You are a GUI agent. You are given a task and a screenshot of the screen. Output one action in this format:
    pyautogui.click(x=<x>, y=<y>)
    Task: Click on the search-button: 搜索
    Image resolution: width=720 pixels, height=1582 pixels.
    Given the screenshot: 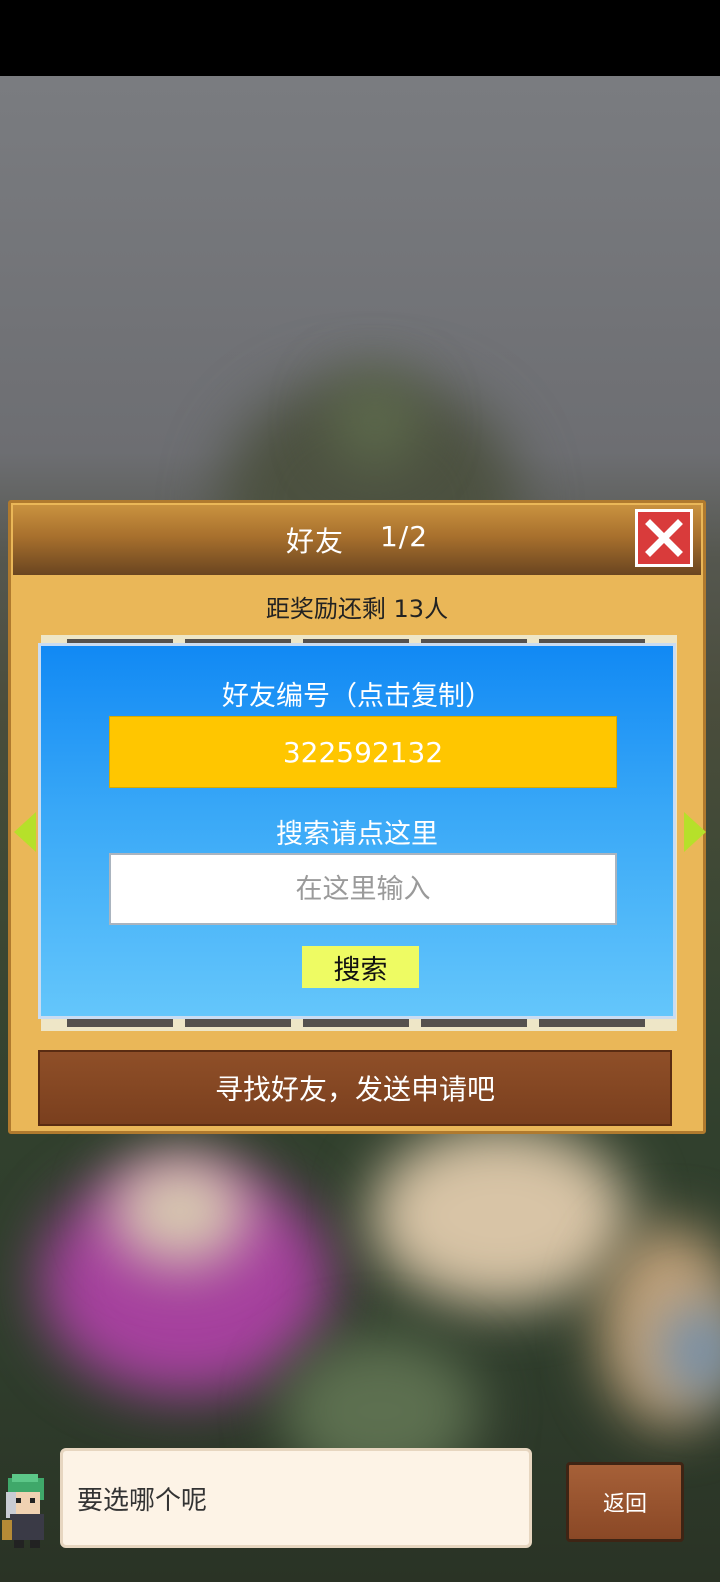 What is the action you would take?
    pyautogui.click(x=360, y=967)
    